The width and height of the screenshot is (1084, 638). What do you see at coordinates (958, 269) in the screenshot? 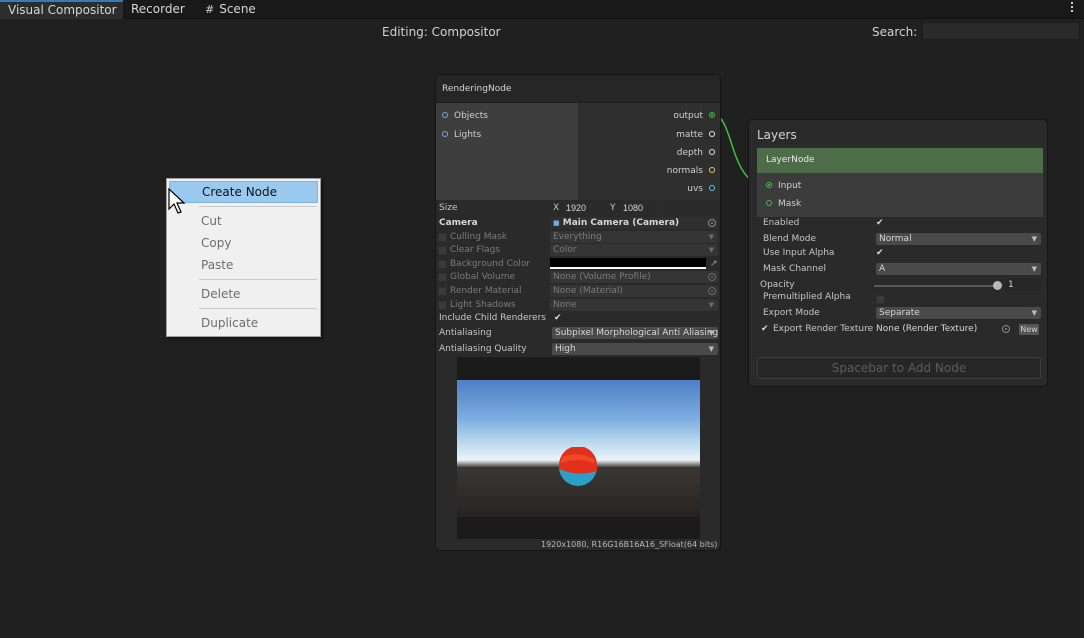
I see `mask-channel-dropdown: A ▼` at bounding box center [958, 269].